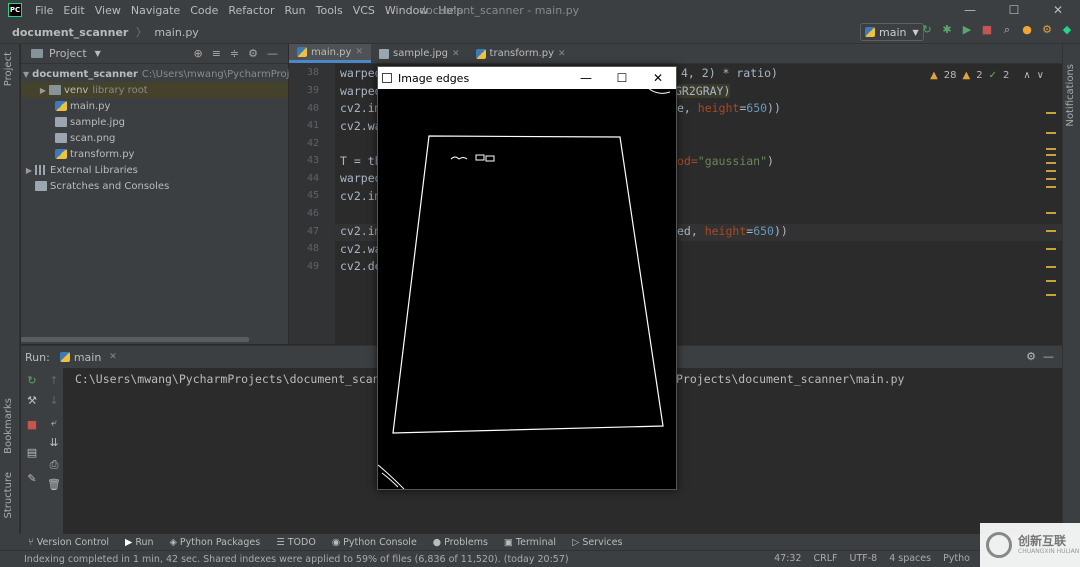  What do you see at coordinates (135, 339) in the screenshot?
I see `horizontal-scrollbar` at bounding box center [135, 339].